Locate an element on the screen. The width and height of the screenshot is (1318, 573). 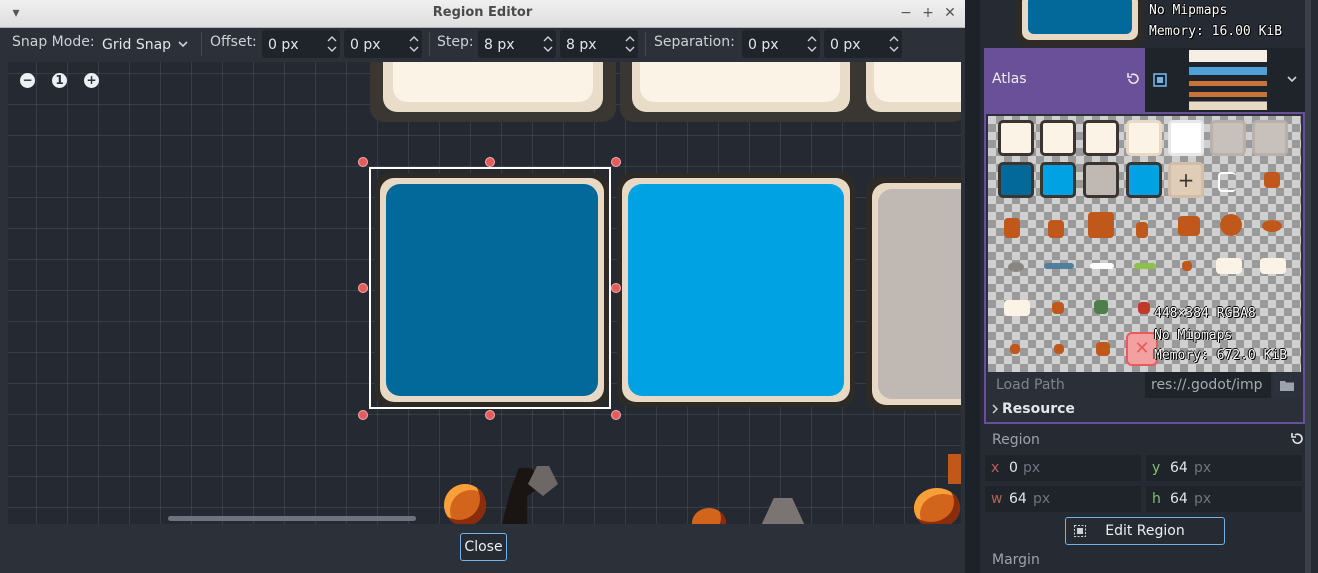
minimize-button: − is located at coordinates (906, 13).